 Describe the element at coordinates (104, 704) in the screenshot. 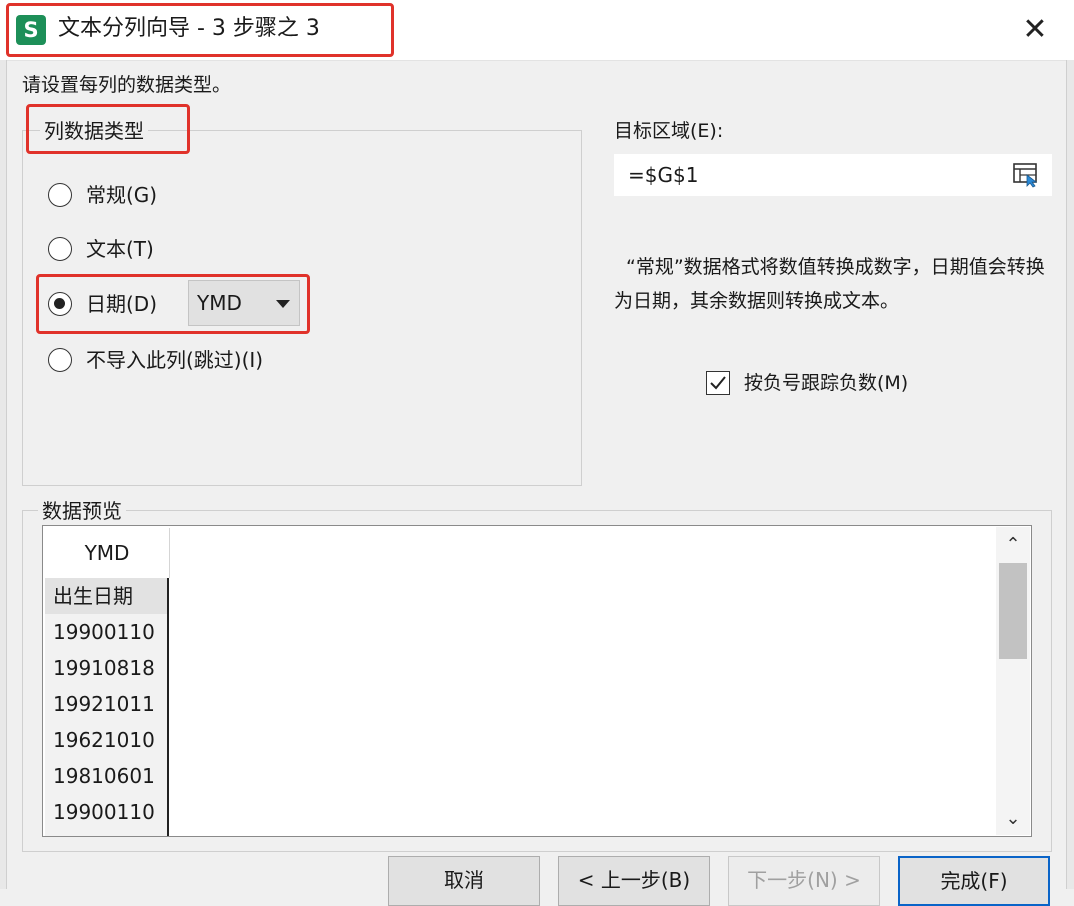

I see `preview-row: 19921011` at that location.